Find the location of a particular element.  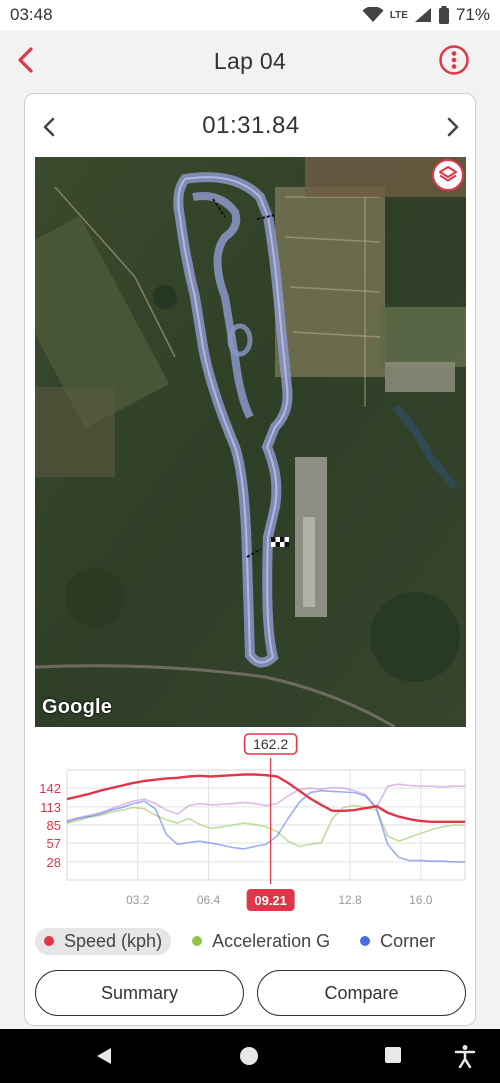

lap-header: 01:31.84 is located at coordinates (250, 126).